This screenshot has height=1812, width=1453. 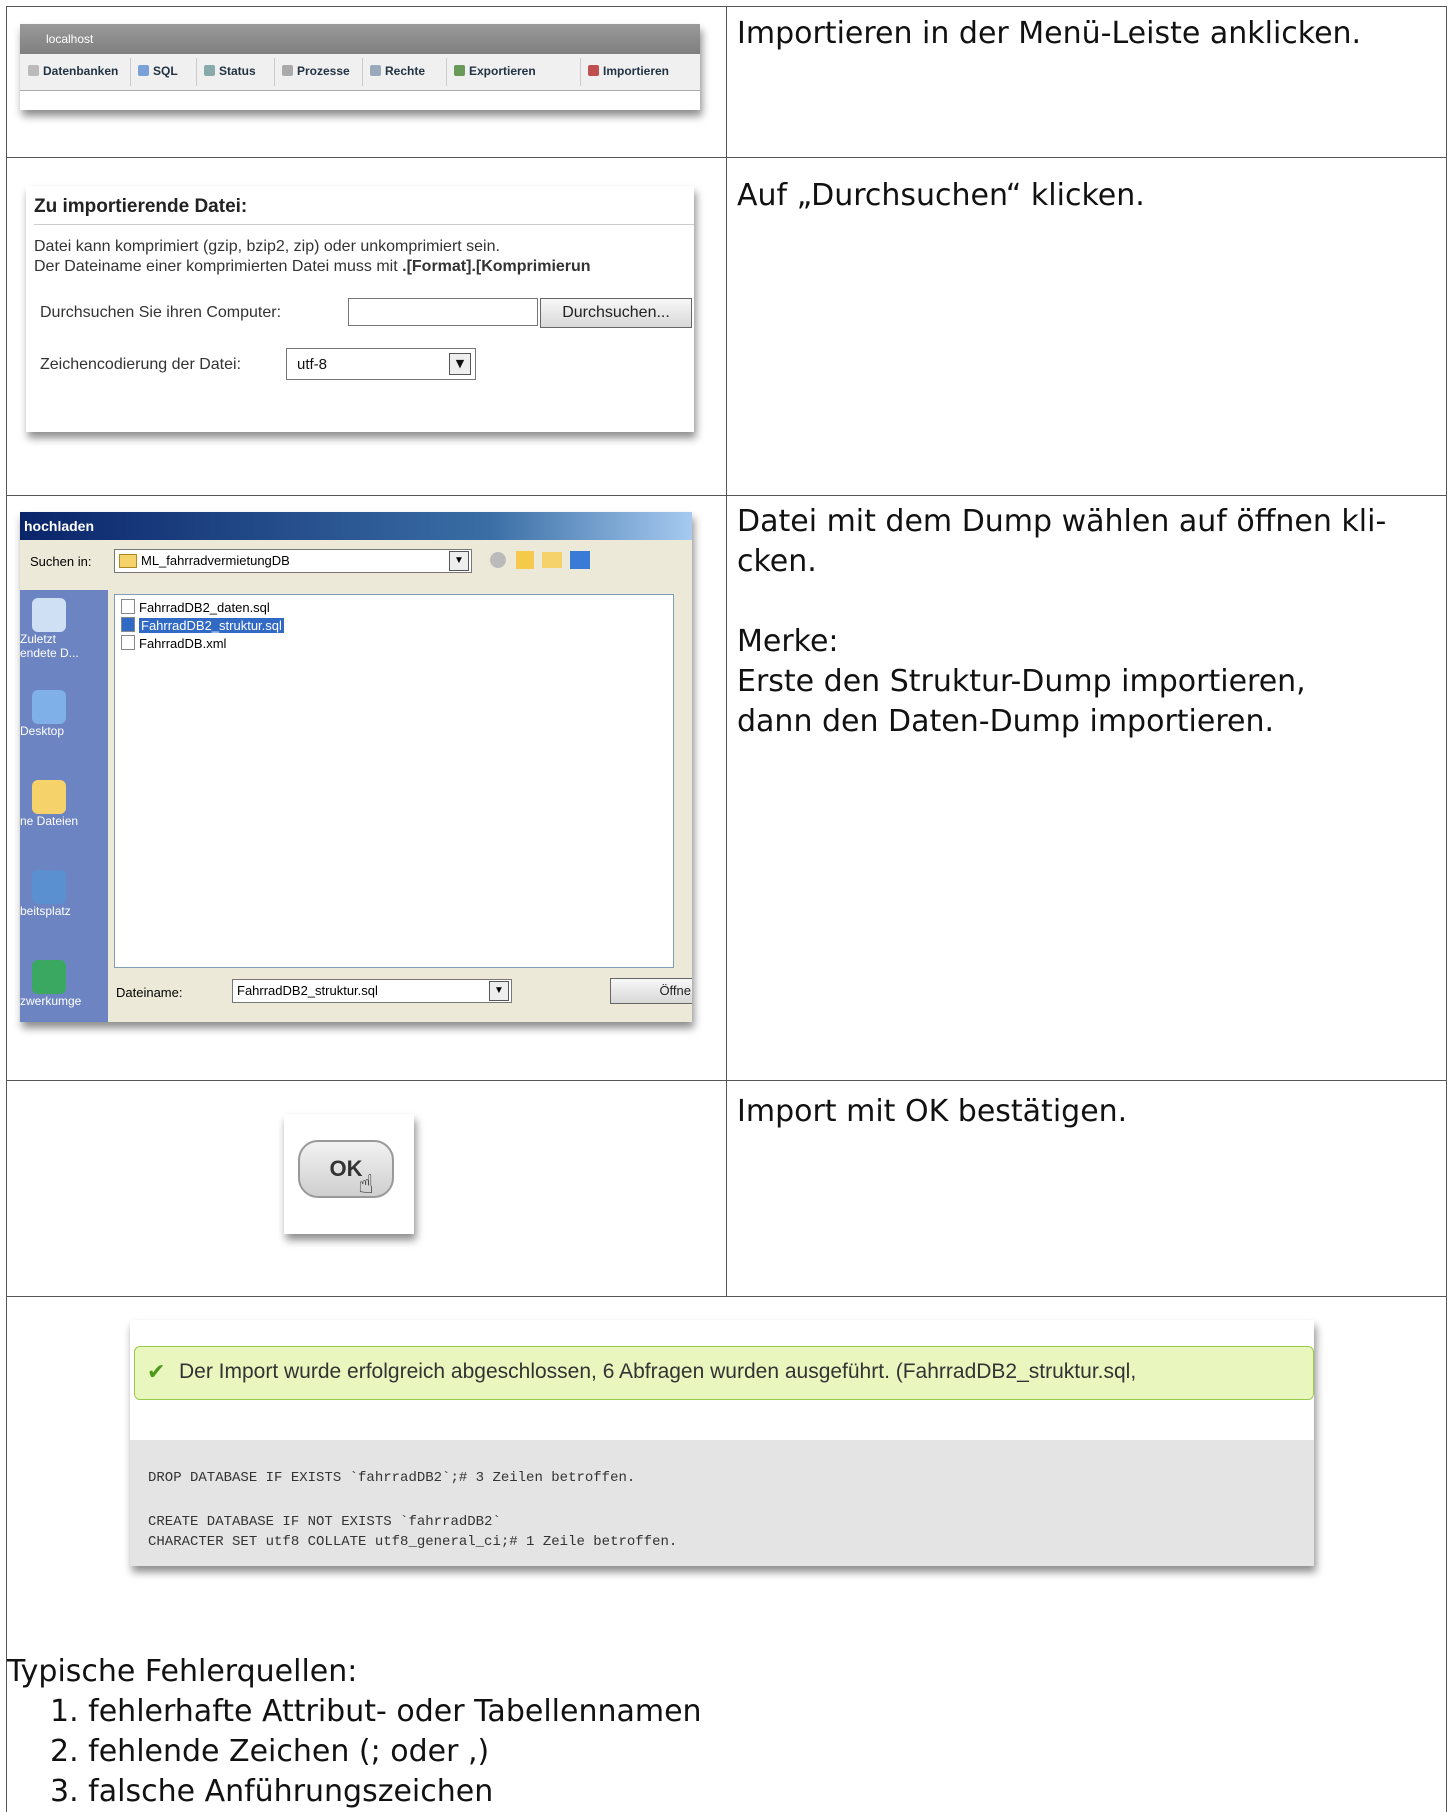 What do you see at coordinates (173, 643) in the screenshot?
I see `file-item: FahrradDB.xml` at bounding box center [173, 643].